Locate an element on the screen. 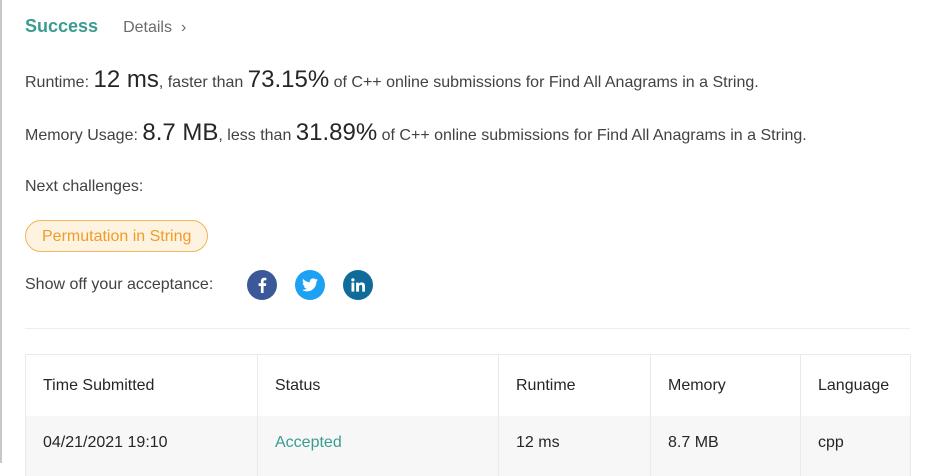 This screenshot has height=476, width=931. facebook-icon is located at coordinates (262, 285).